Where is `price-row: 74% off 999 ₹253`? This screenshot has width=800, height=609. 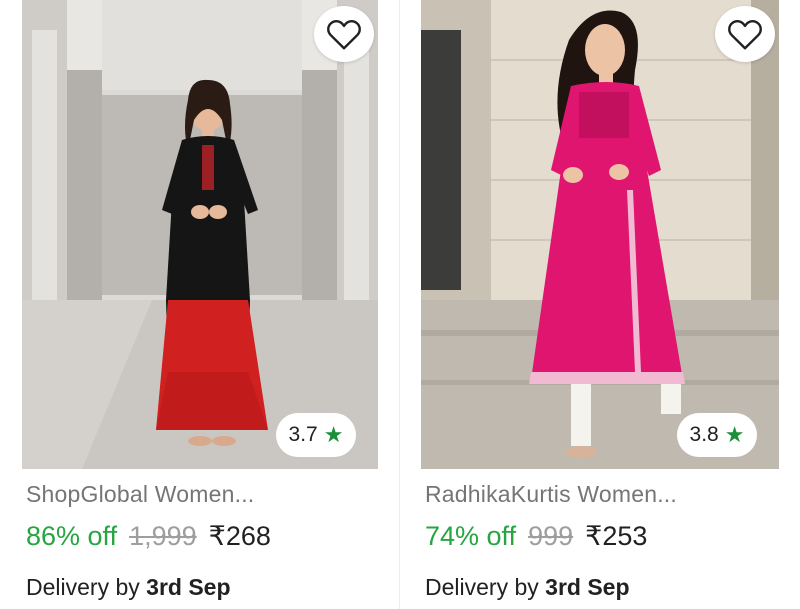 price-row: 74% off 999 ₹253 is located at coordinates (536, 536).